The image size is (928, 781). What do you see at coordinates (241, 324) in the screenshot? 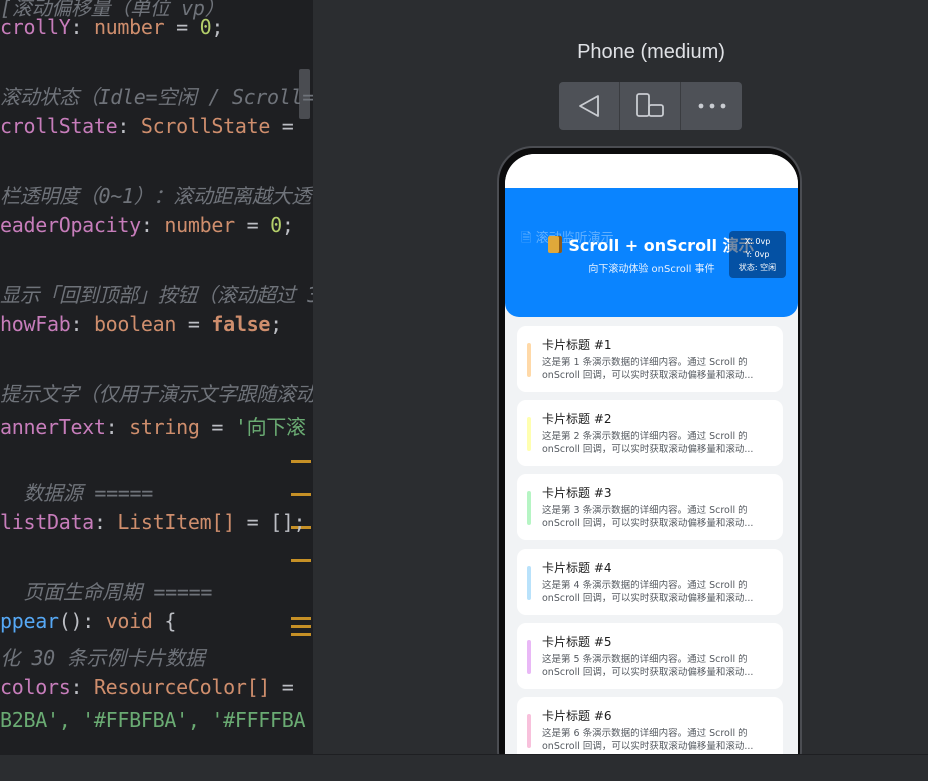
I see `code-token: false` at bounding box center [241, 324].